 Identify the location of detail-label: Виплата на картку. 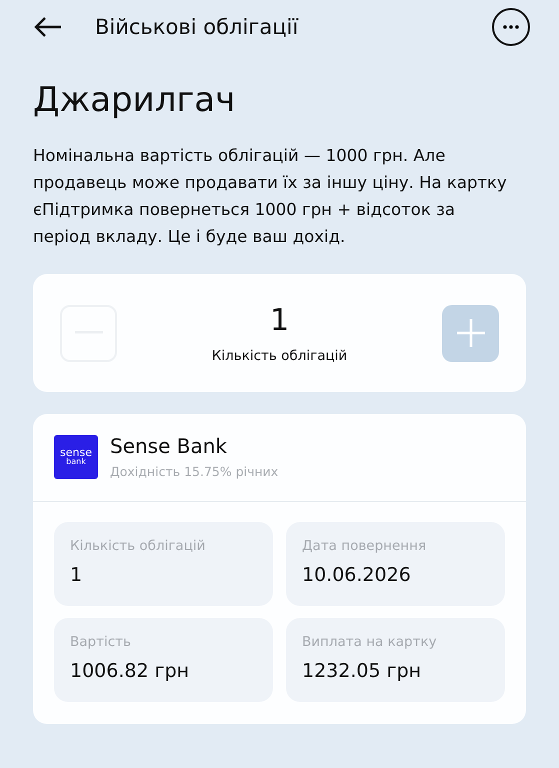
(370, 642).